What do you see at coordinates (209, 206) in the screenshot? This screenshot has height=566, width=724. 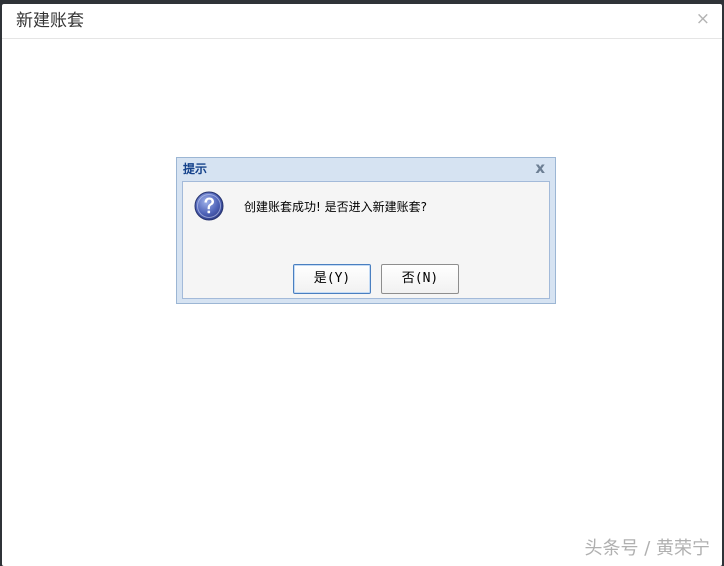 I see `question-icon` at bounding box center [209, 206].